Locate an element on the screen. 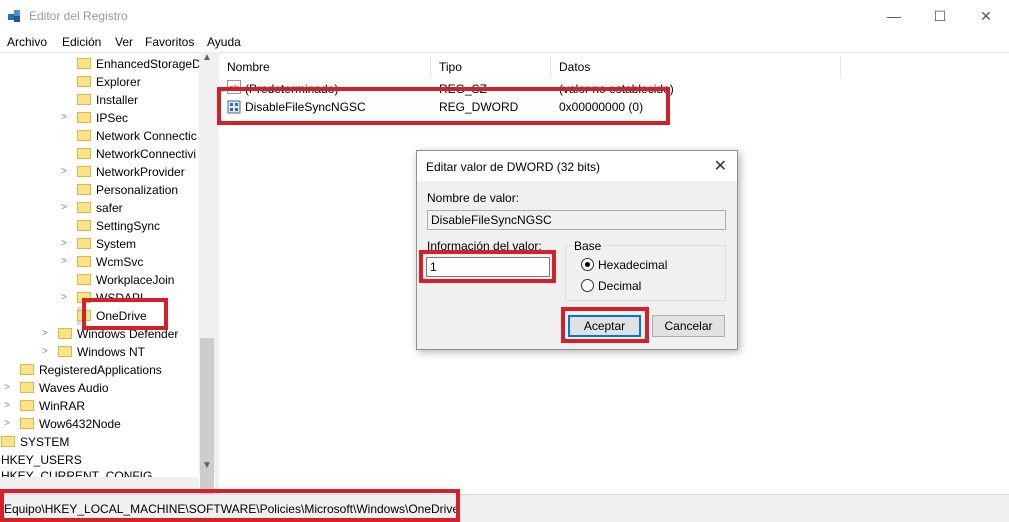  menu-bar: Archivo Edición Ver Favoritos Ayuda is located at coordinates (504, 42).